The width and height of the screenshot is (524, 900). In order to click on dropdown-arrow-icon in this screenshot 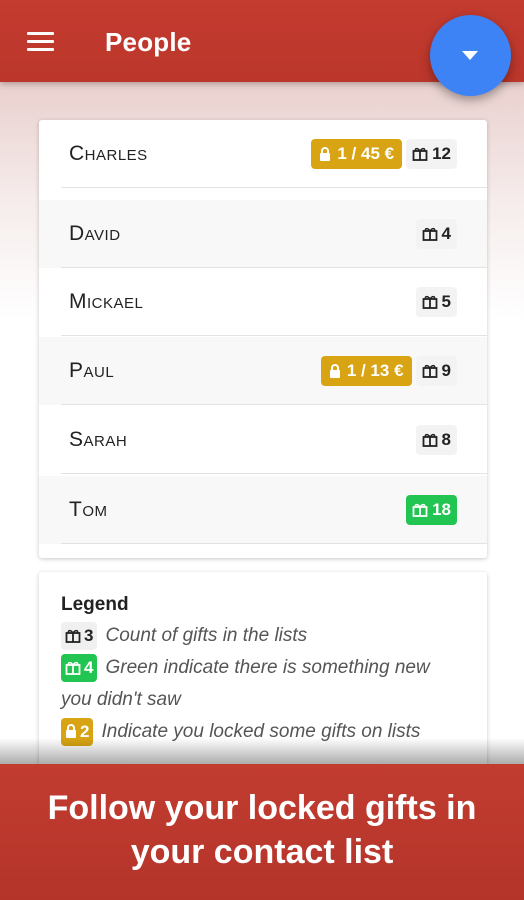, I will do `click(470, 55)`.